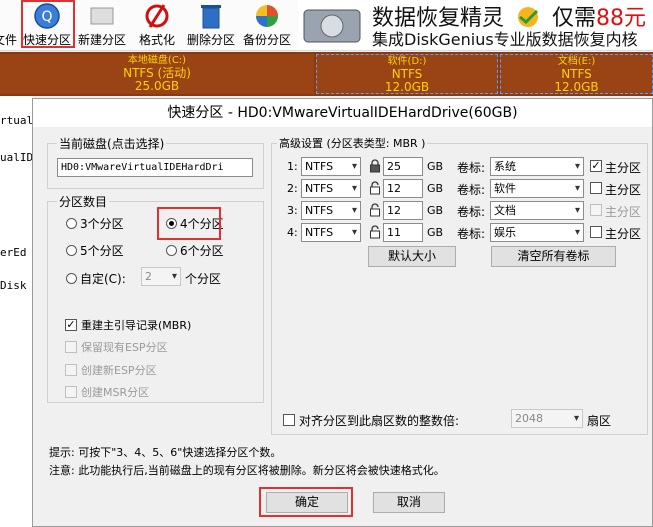  What do you see at coordinates (407, 87) in the screenshot?
I see `partition-d-size: 12.0GB` at bounding box center [407, 87].